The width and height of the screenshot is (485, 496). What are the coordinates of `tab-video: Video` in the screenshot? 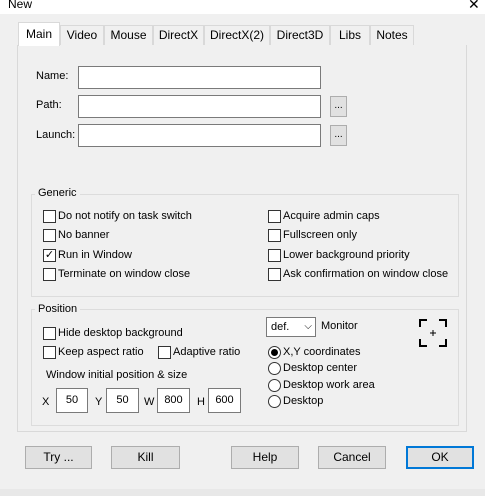 It's located at (82, 35).